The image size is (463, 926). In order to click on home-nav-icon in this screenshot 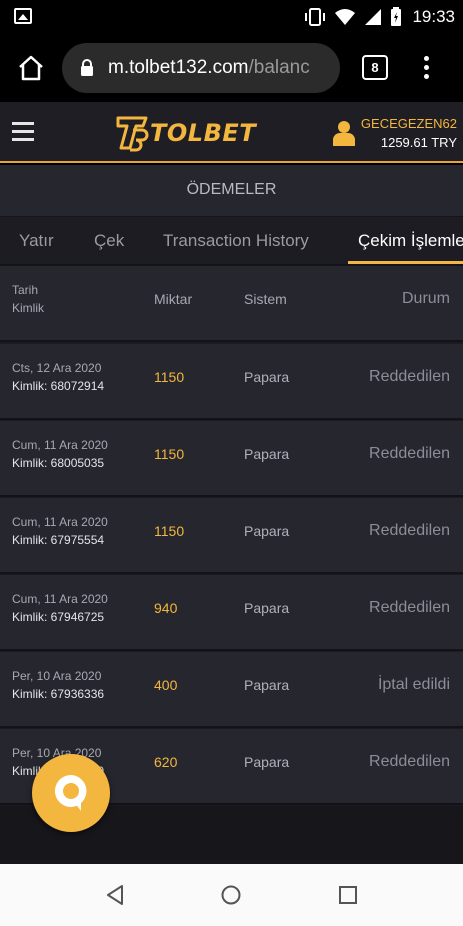, I will do `click(231, 895)`.